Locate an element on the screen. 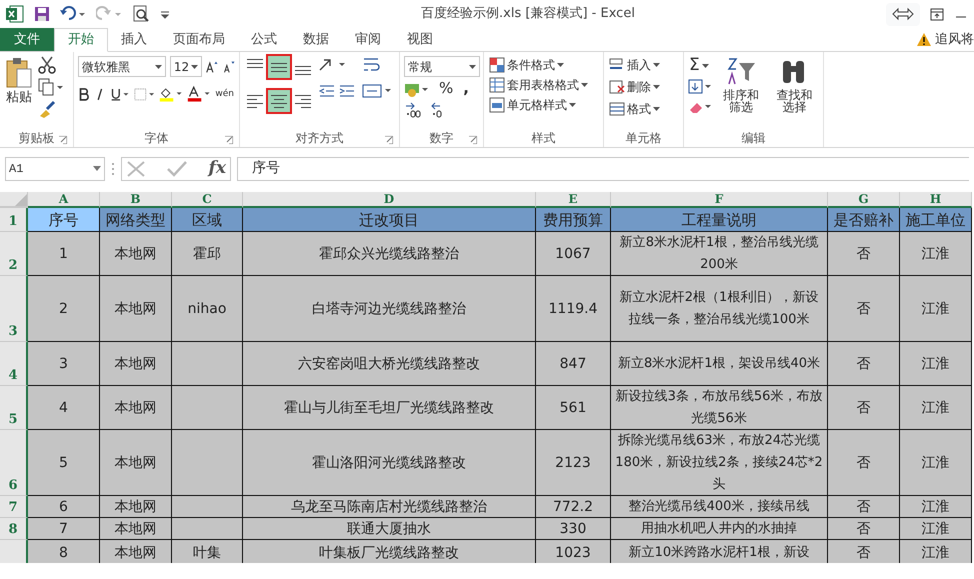  row-header: 2 is located at coordinates (14, 254).